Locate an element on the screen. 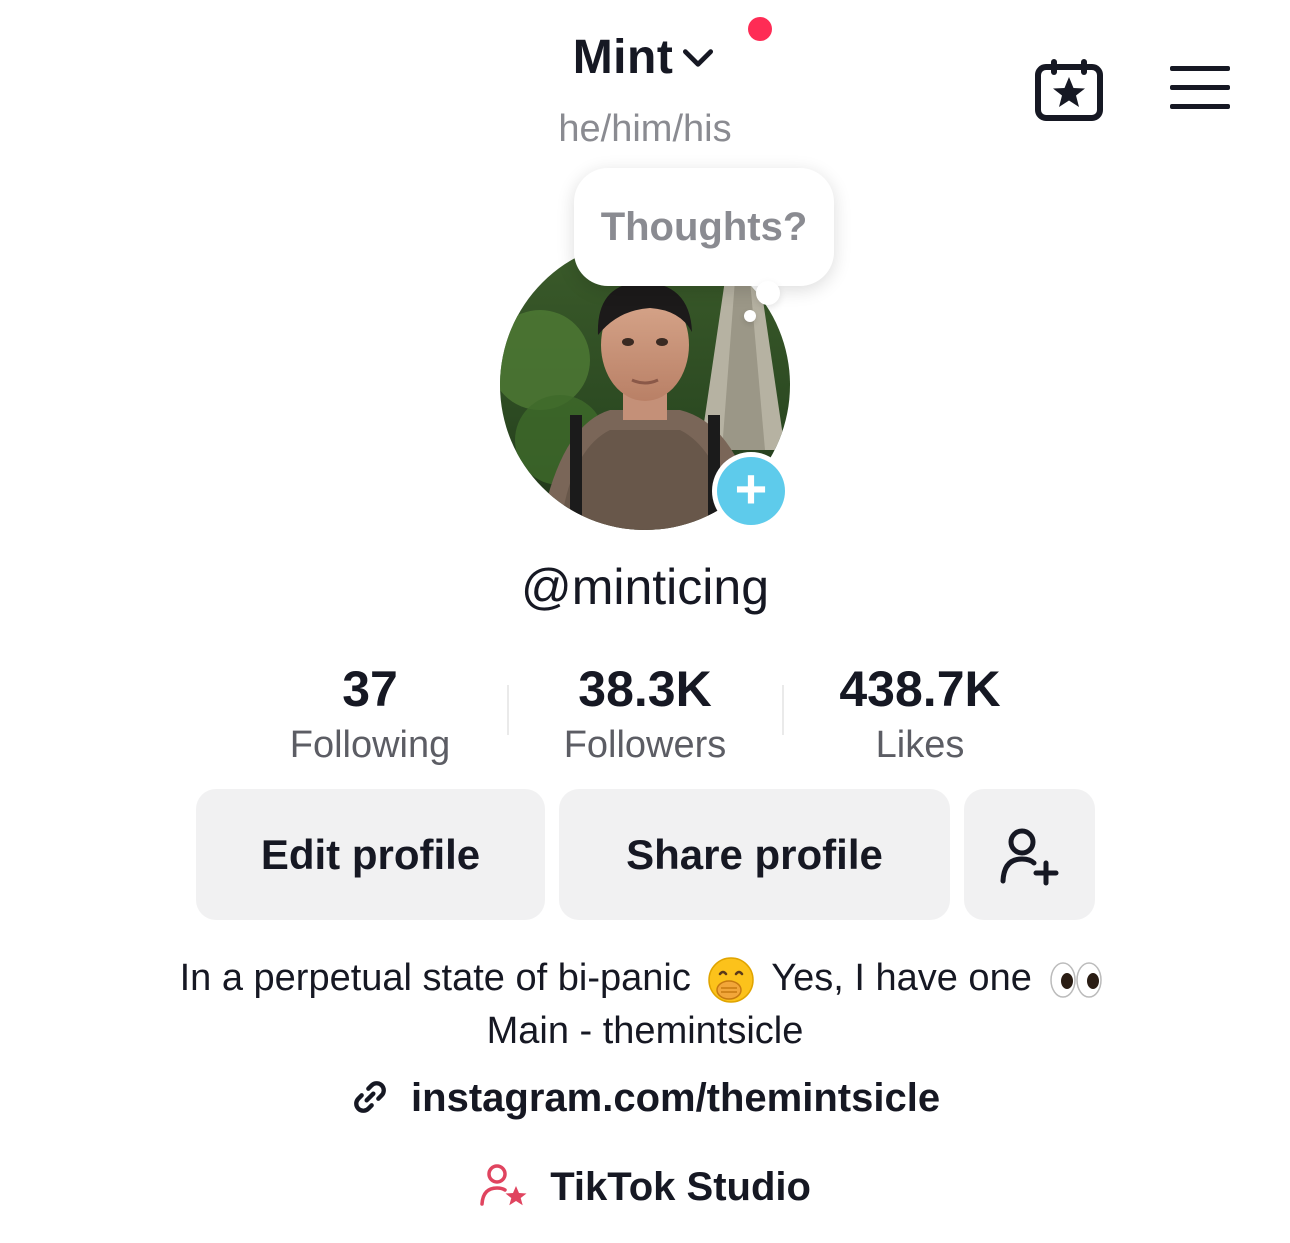  note-bubble-text: Thoughts? is located at coordinates (704, 226).